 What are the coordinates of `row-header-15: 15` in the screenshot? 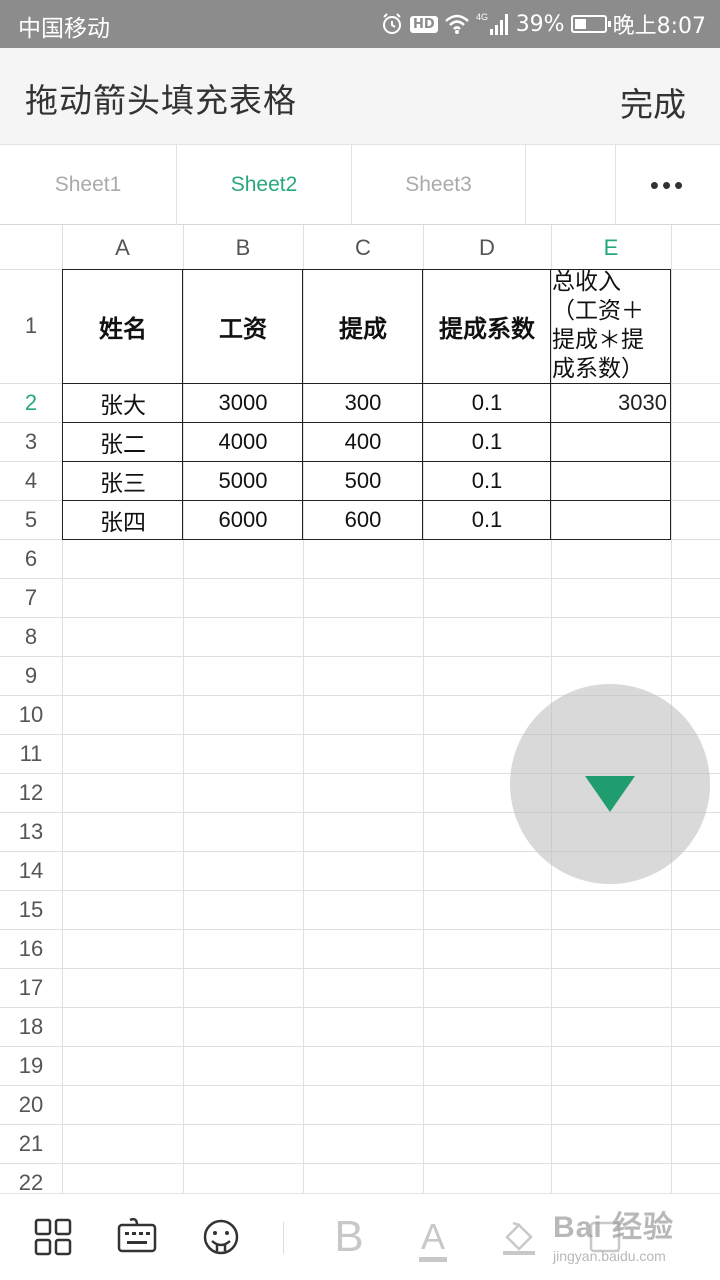 It's located at (31, 909).